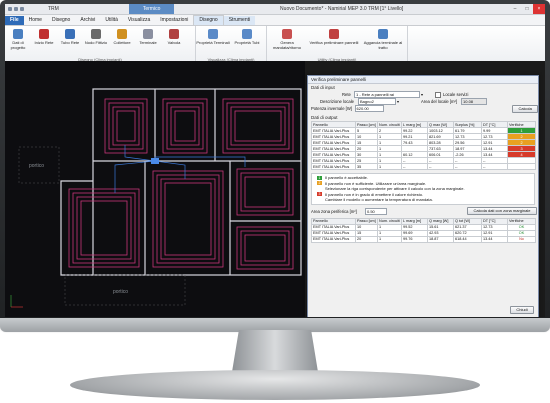  What do you see at coordinates (148, 34) in the screenshot?
I see `terminal-icon` at bounding box center [148, 34].